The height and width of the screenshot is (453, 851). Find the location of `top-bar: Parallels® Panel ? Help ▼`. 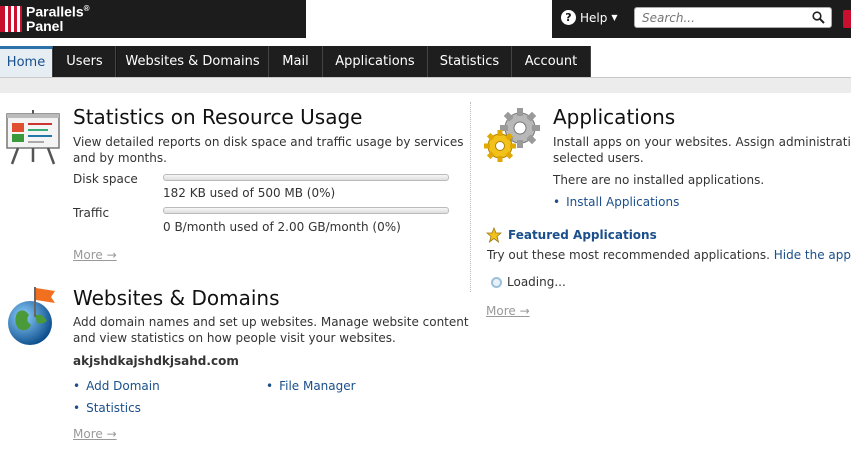

top-bar: Parallels® Panel ? Help ▼ is located at coordinates (425, 19).